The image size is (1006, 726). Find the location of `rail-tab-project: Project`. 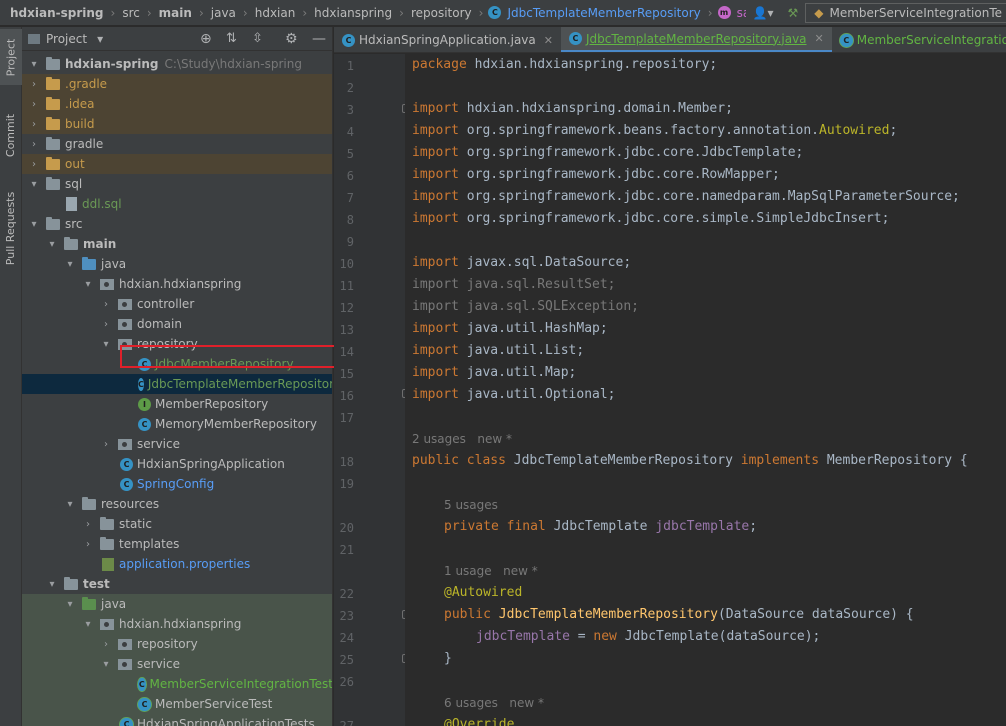

rail-tab-project: Project is located at coordinates (11, 57).